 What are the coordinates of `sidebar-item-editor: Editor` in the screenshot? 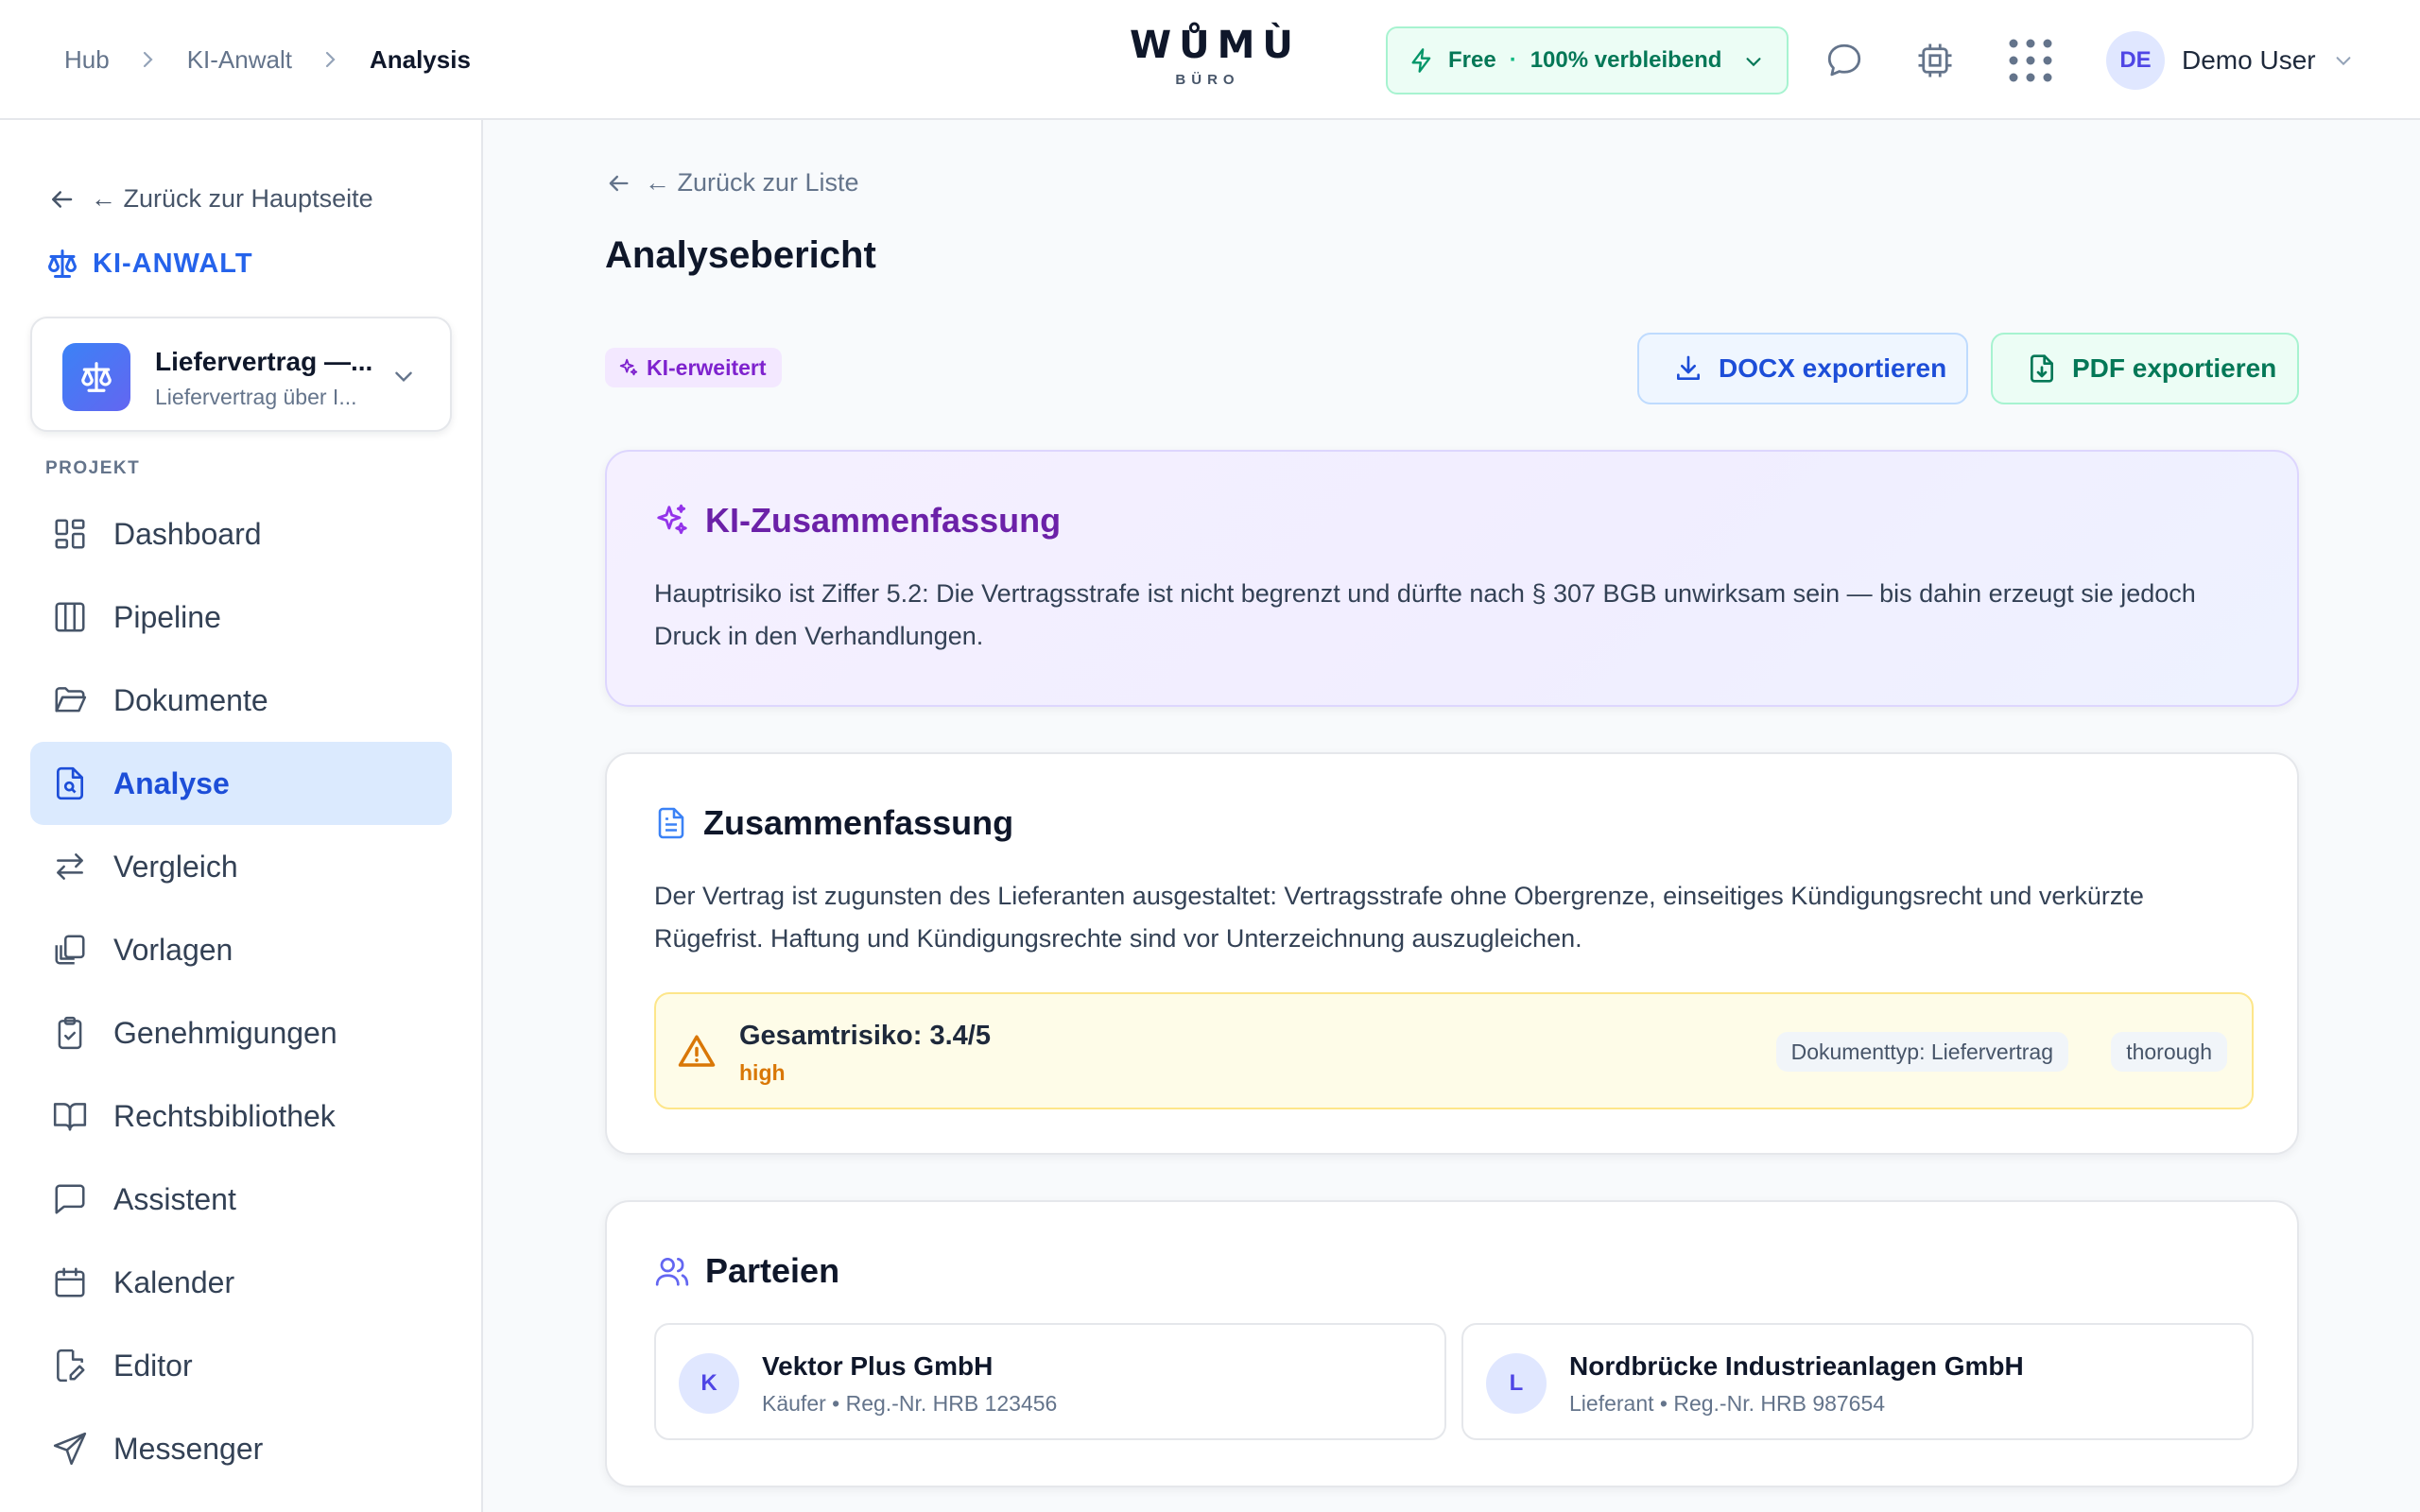 It's located at (241, 1365).